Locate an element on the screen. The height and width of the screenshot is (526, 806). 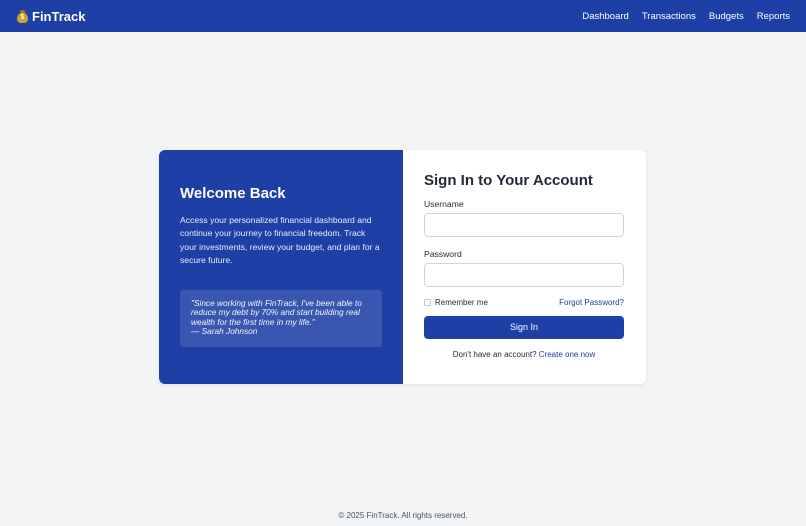
password-label: Password is located at coordinates (443, 254).